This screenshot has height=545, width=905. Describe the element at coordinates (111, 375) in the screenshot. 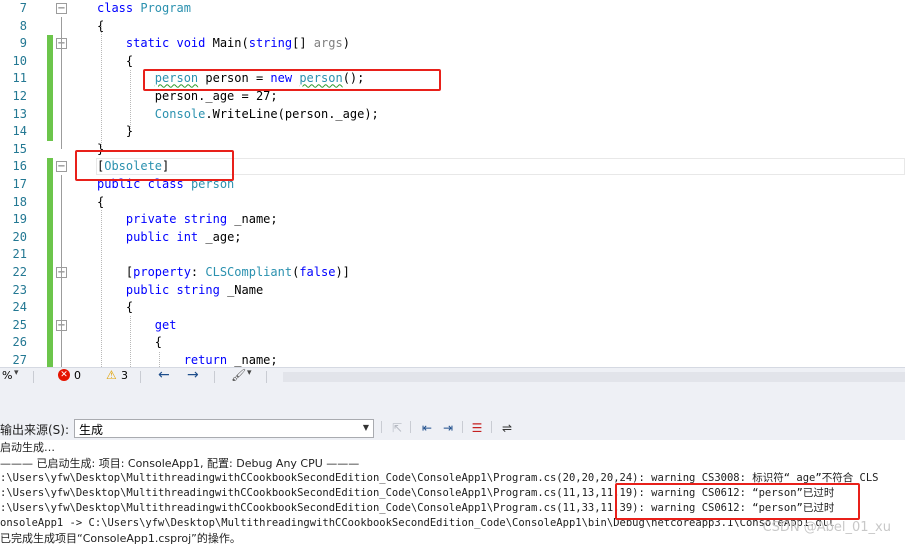

I see `warning-icon: ⚠` at that location.